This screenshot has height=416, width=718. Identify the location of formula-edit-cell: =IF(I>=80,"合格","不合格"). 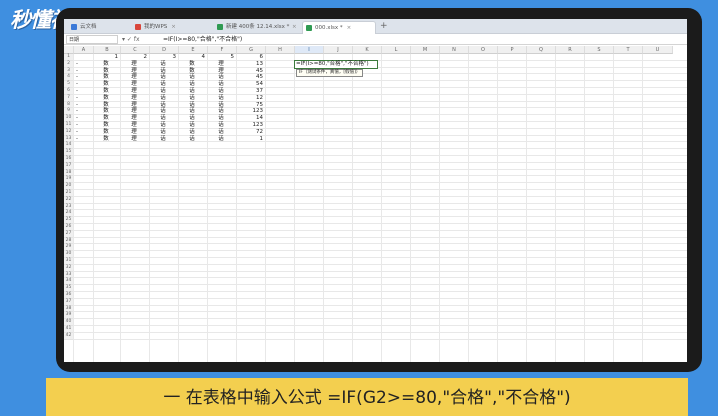
(336, 65).